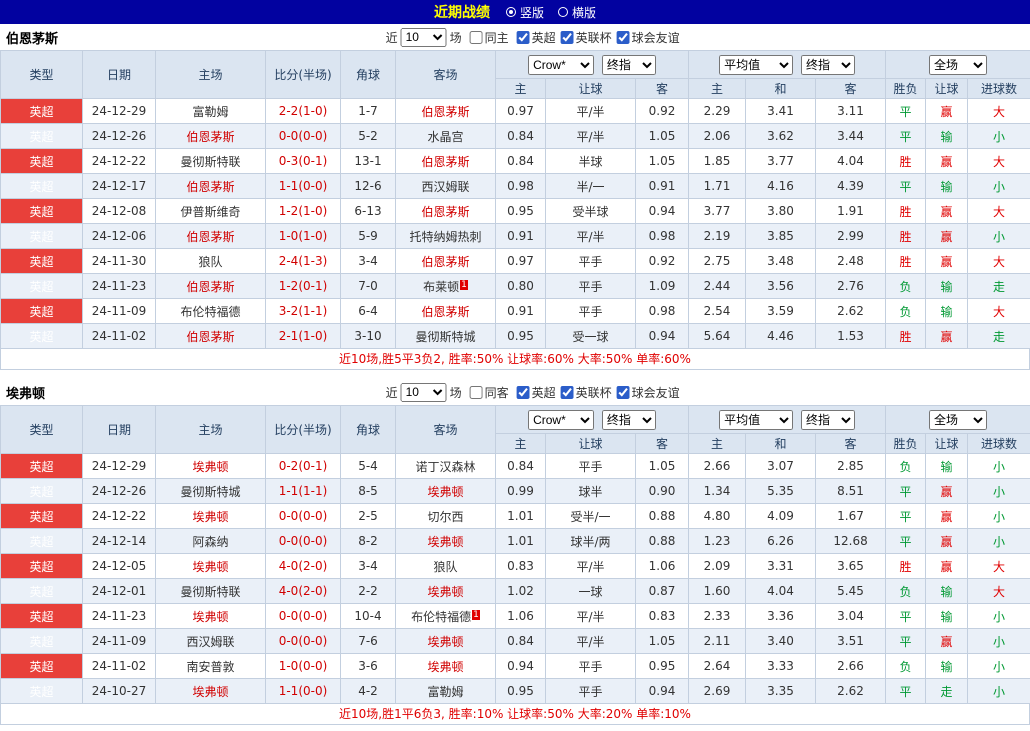 The image size is (1030, 731). Describe the element at coordinates (998, 311) in the screenshot. I see `goals-cell: 大` at that location.